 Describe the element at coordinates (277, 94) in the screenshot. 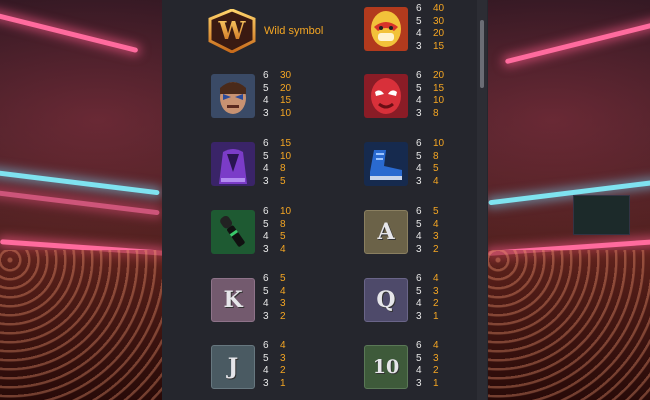

I see `paytable-wrestler-face-paint: 6 30 5 20 4 15 3 10` at that location.